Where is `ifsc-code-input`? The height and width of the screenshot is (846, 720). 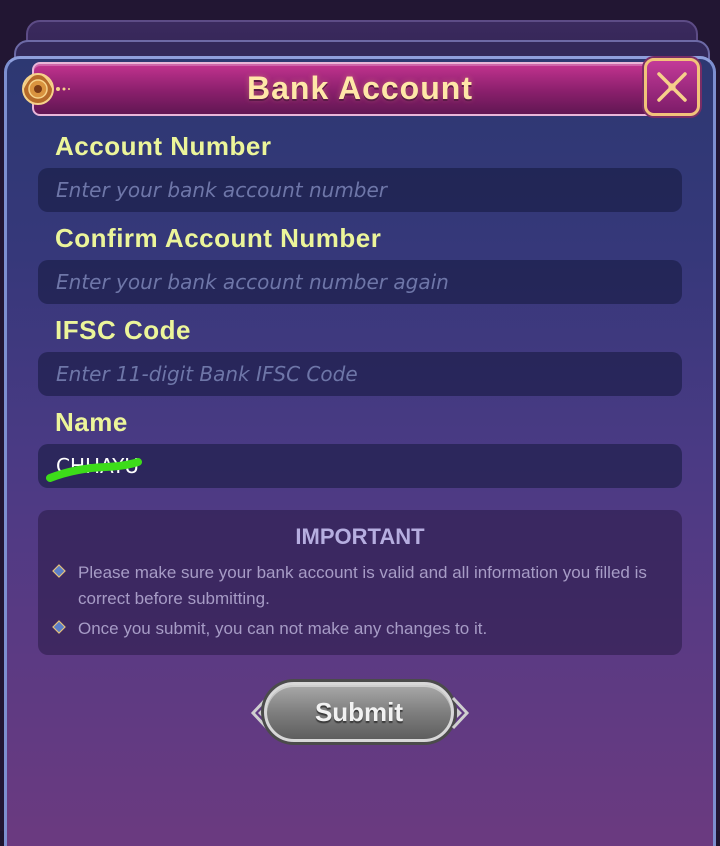 ifsc-code-input is located at coordinates (360, 374).